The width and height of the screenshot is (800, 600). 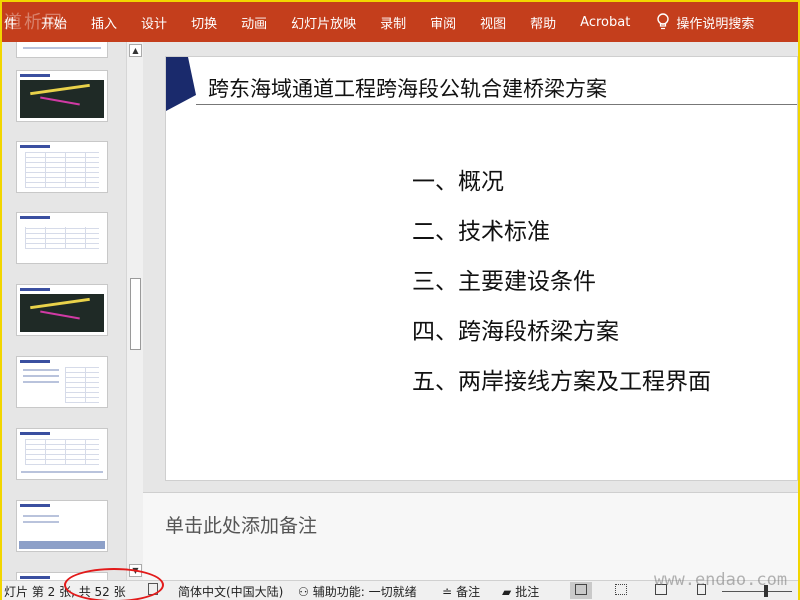 What do you see at coordinates (468, 592) in the screenshot?
I see `notes-toggle-label: 备注` at bounding box center [468, 592].